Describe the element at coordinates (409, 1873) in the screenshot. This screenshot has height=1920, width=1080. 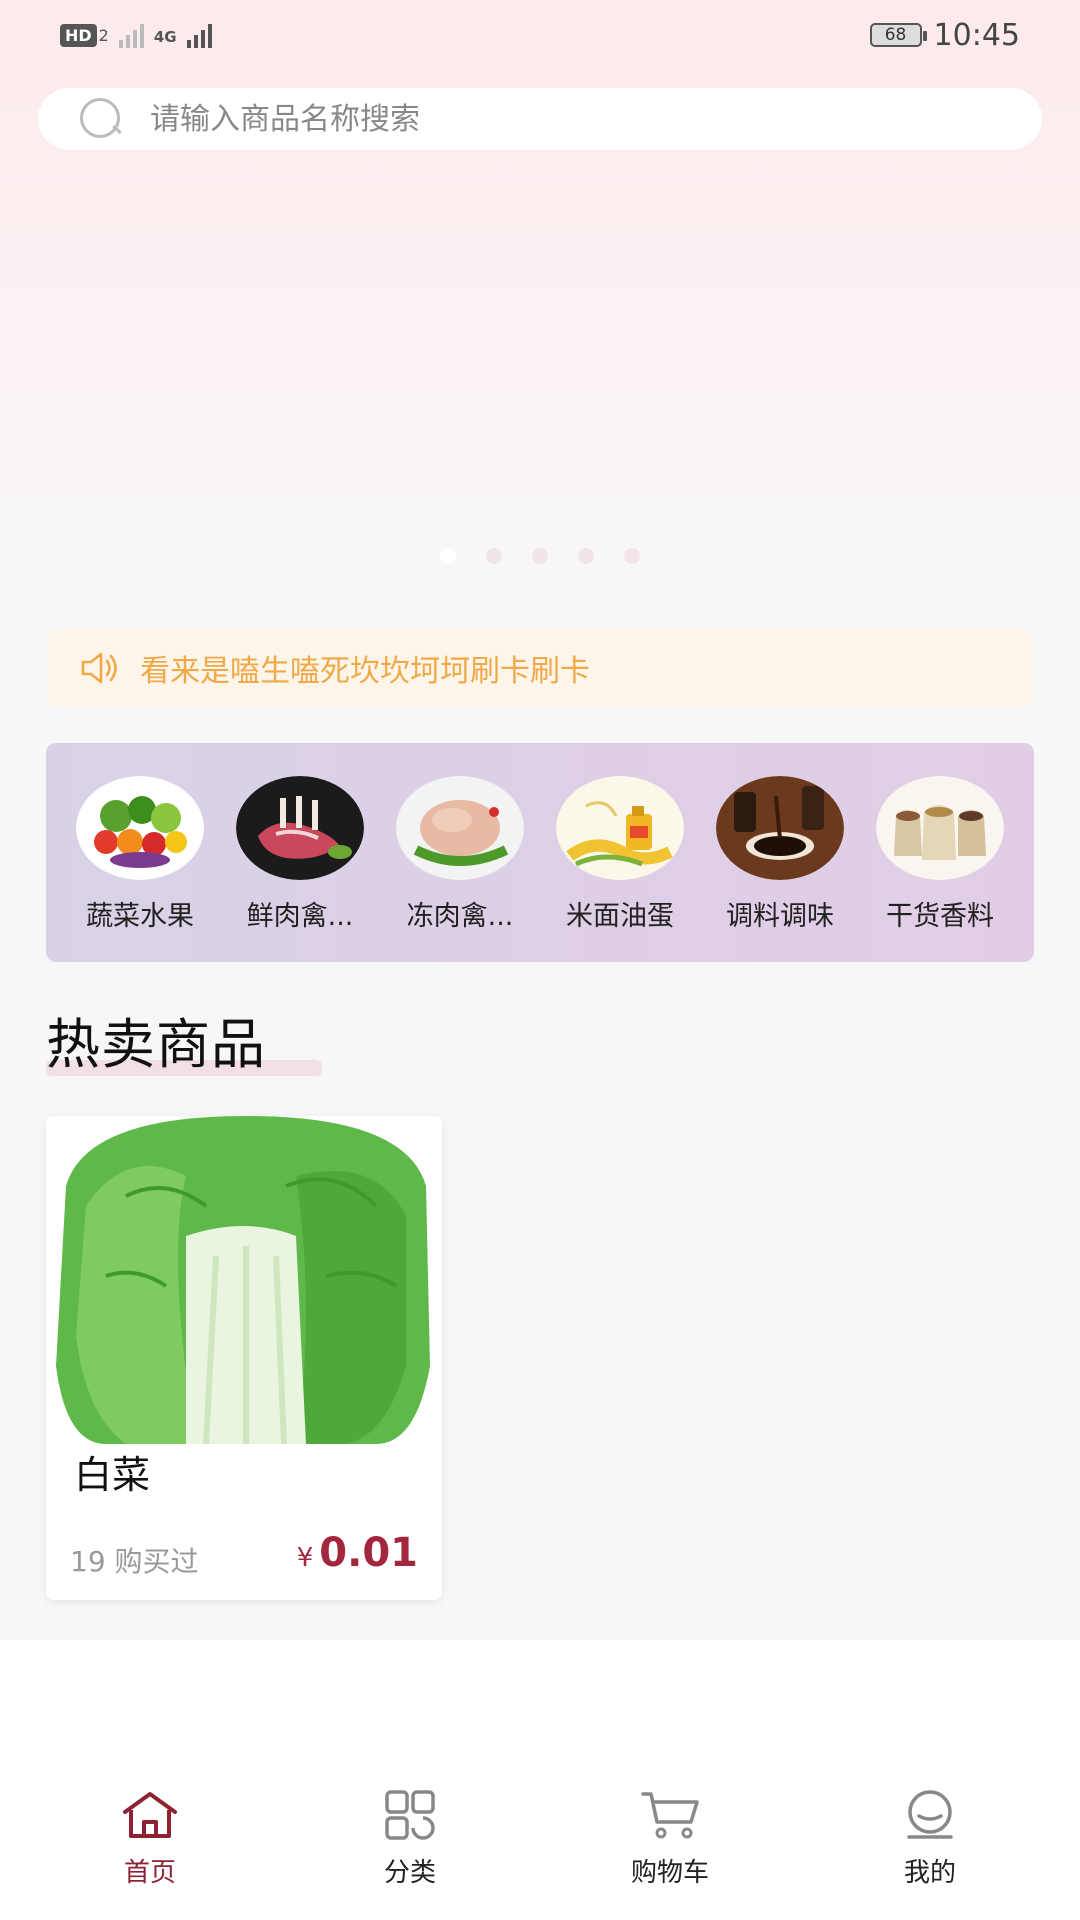
I see `tab-label: 分类` at that location.